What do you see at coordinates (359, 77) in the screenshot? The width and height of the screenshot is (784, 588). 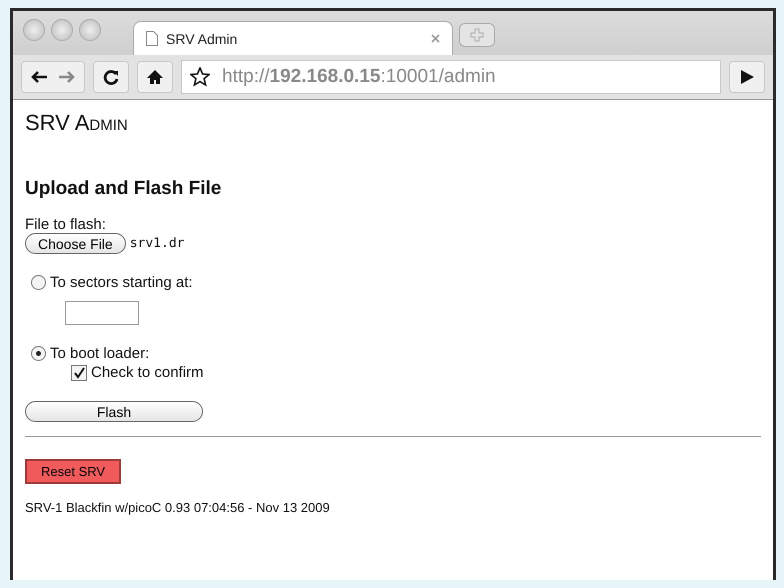 I see `url-text: http://192.168.0.15:10001/admin` at bounding box center [359, 77].